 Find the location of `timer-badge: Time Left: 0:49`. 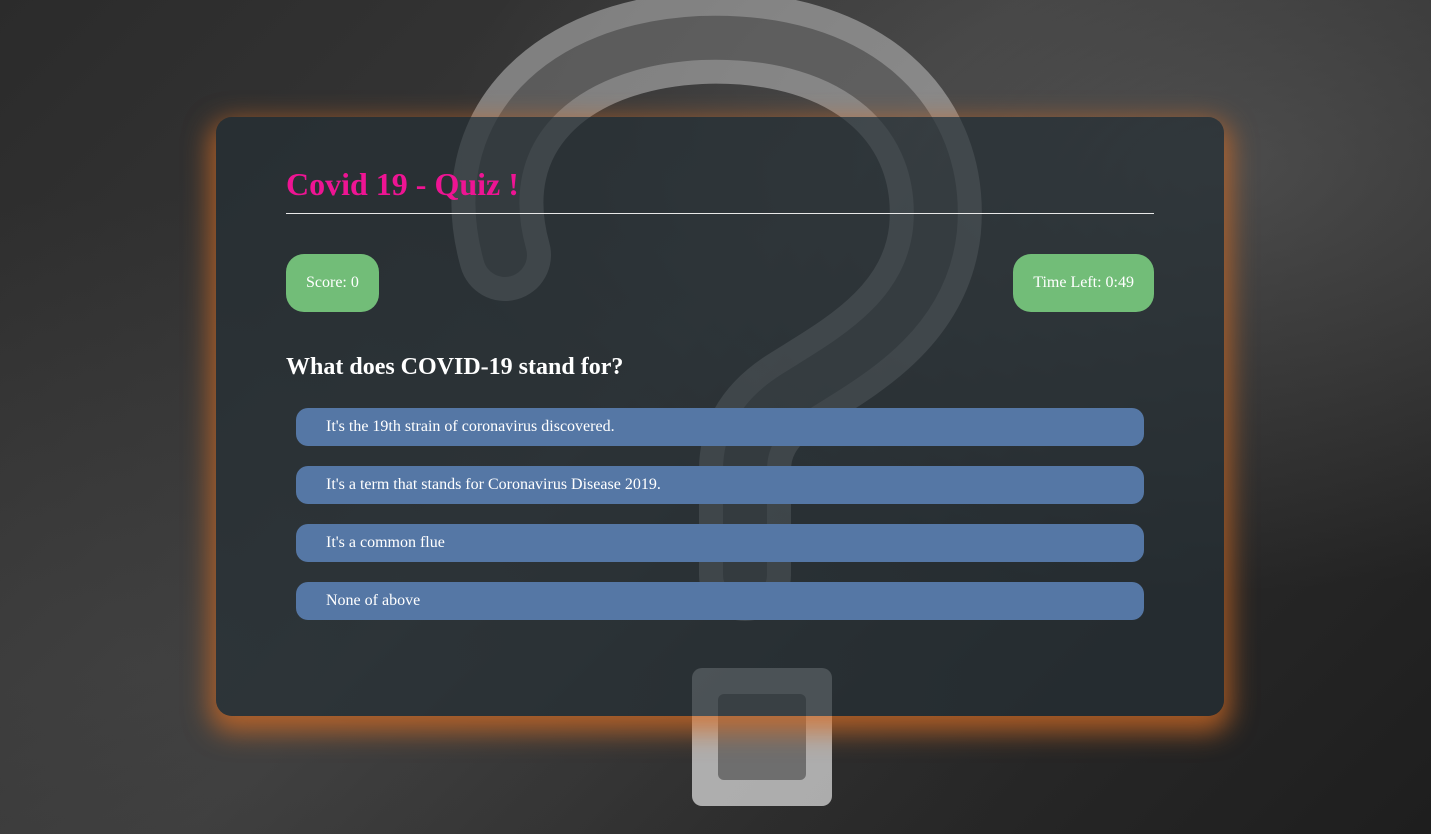

timer-badge: Time Left: 0:49 is located at coordinates (1083, 283).